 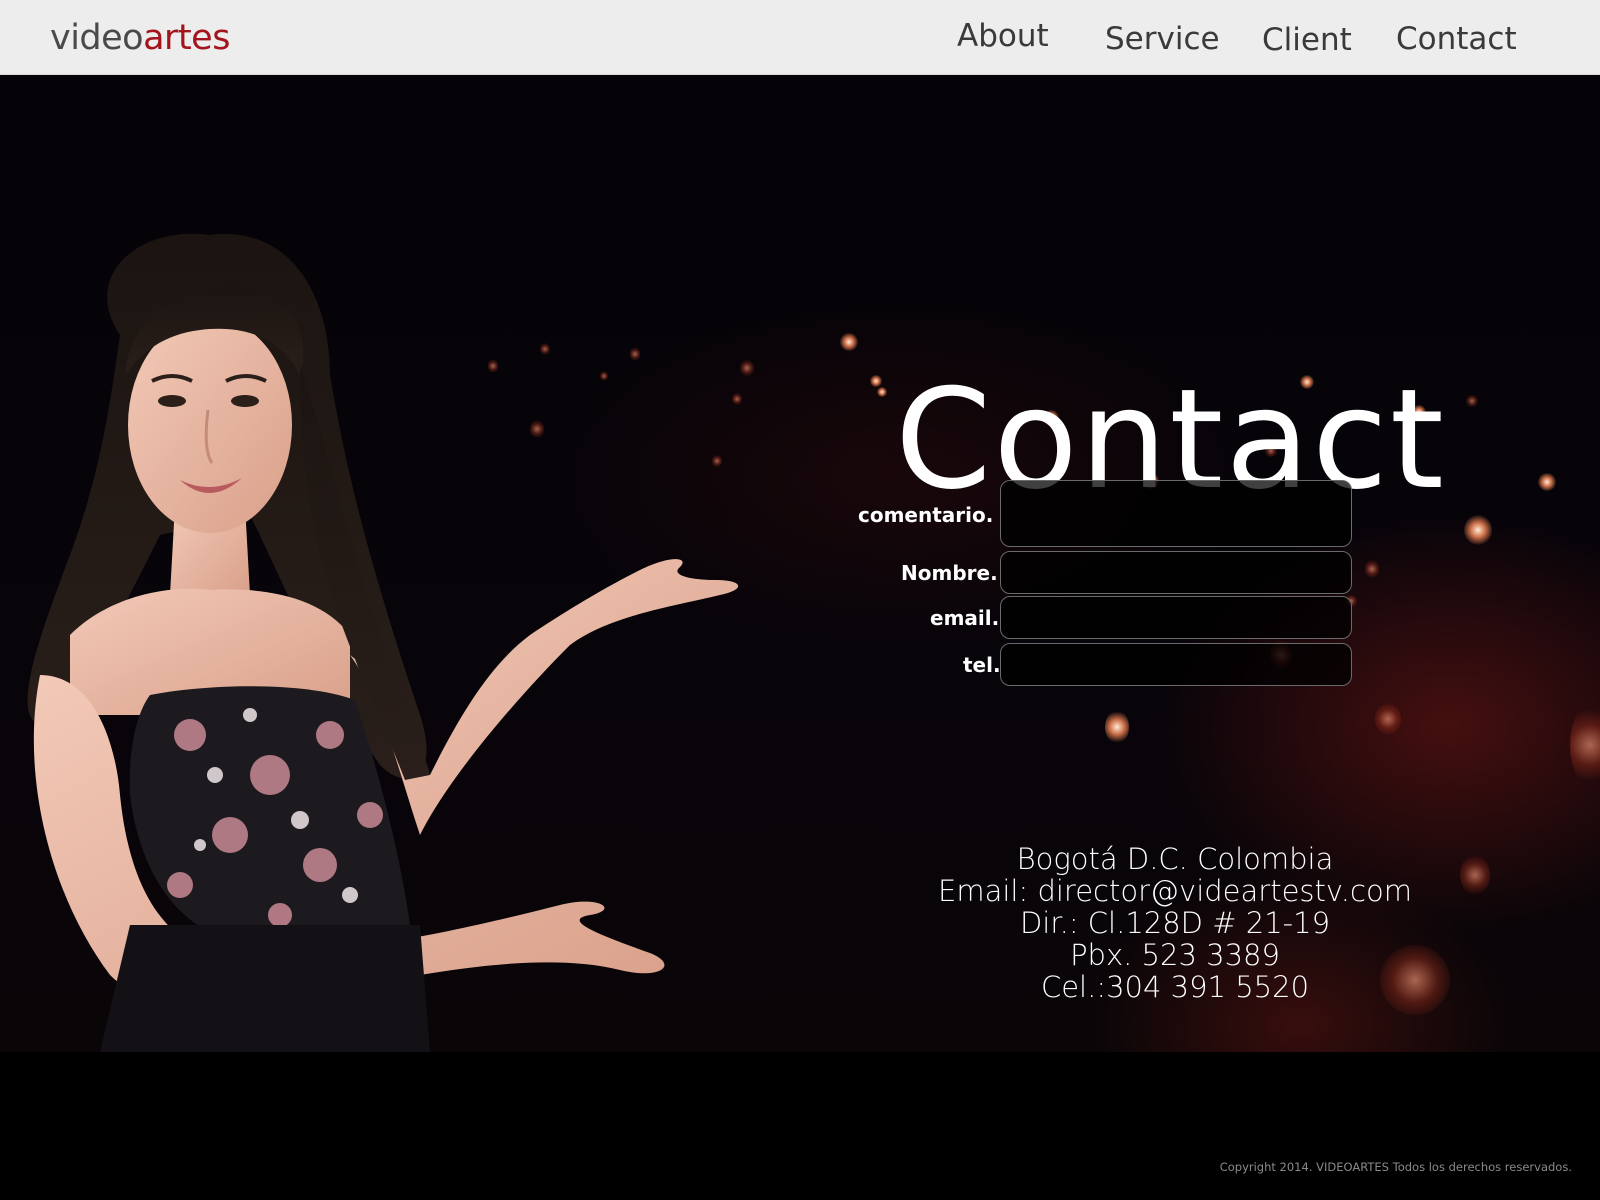 I want to click on address-dir: Dir.: Cl.128D # 21-19, so click(x=1175, y=923).